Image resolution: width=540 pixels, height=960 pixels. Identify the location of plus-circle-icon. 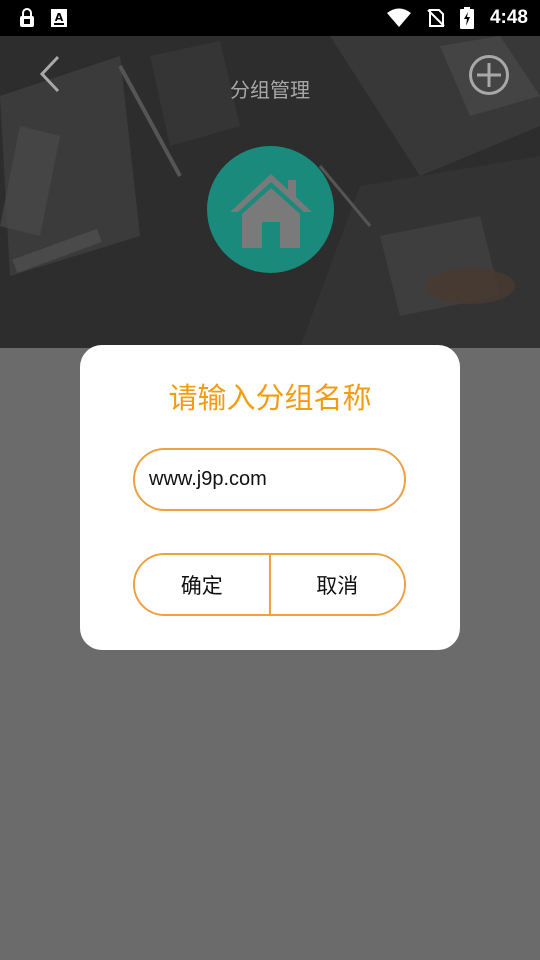
(489, 75).